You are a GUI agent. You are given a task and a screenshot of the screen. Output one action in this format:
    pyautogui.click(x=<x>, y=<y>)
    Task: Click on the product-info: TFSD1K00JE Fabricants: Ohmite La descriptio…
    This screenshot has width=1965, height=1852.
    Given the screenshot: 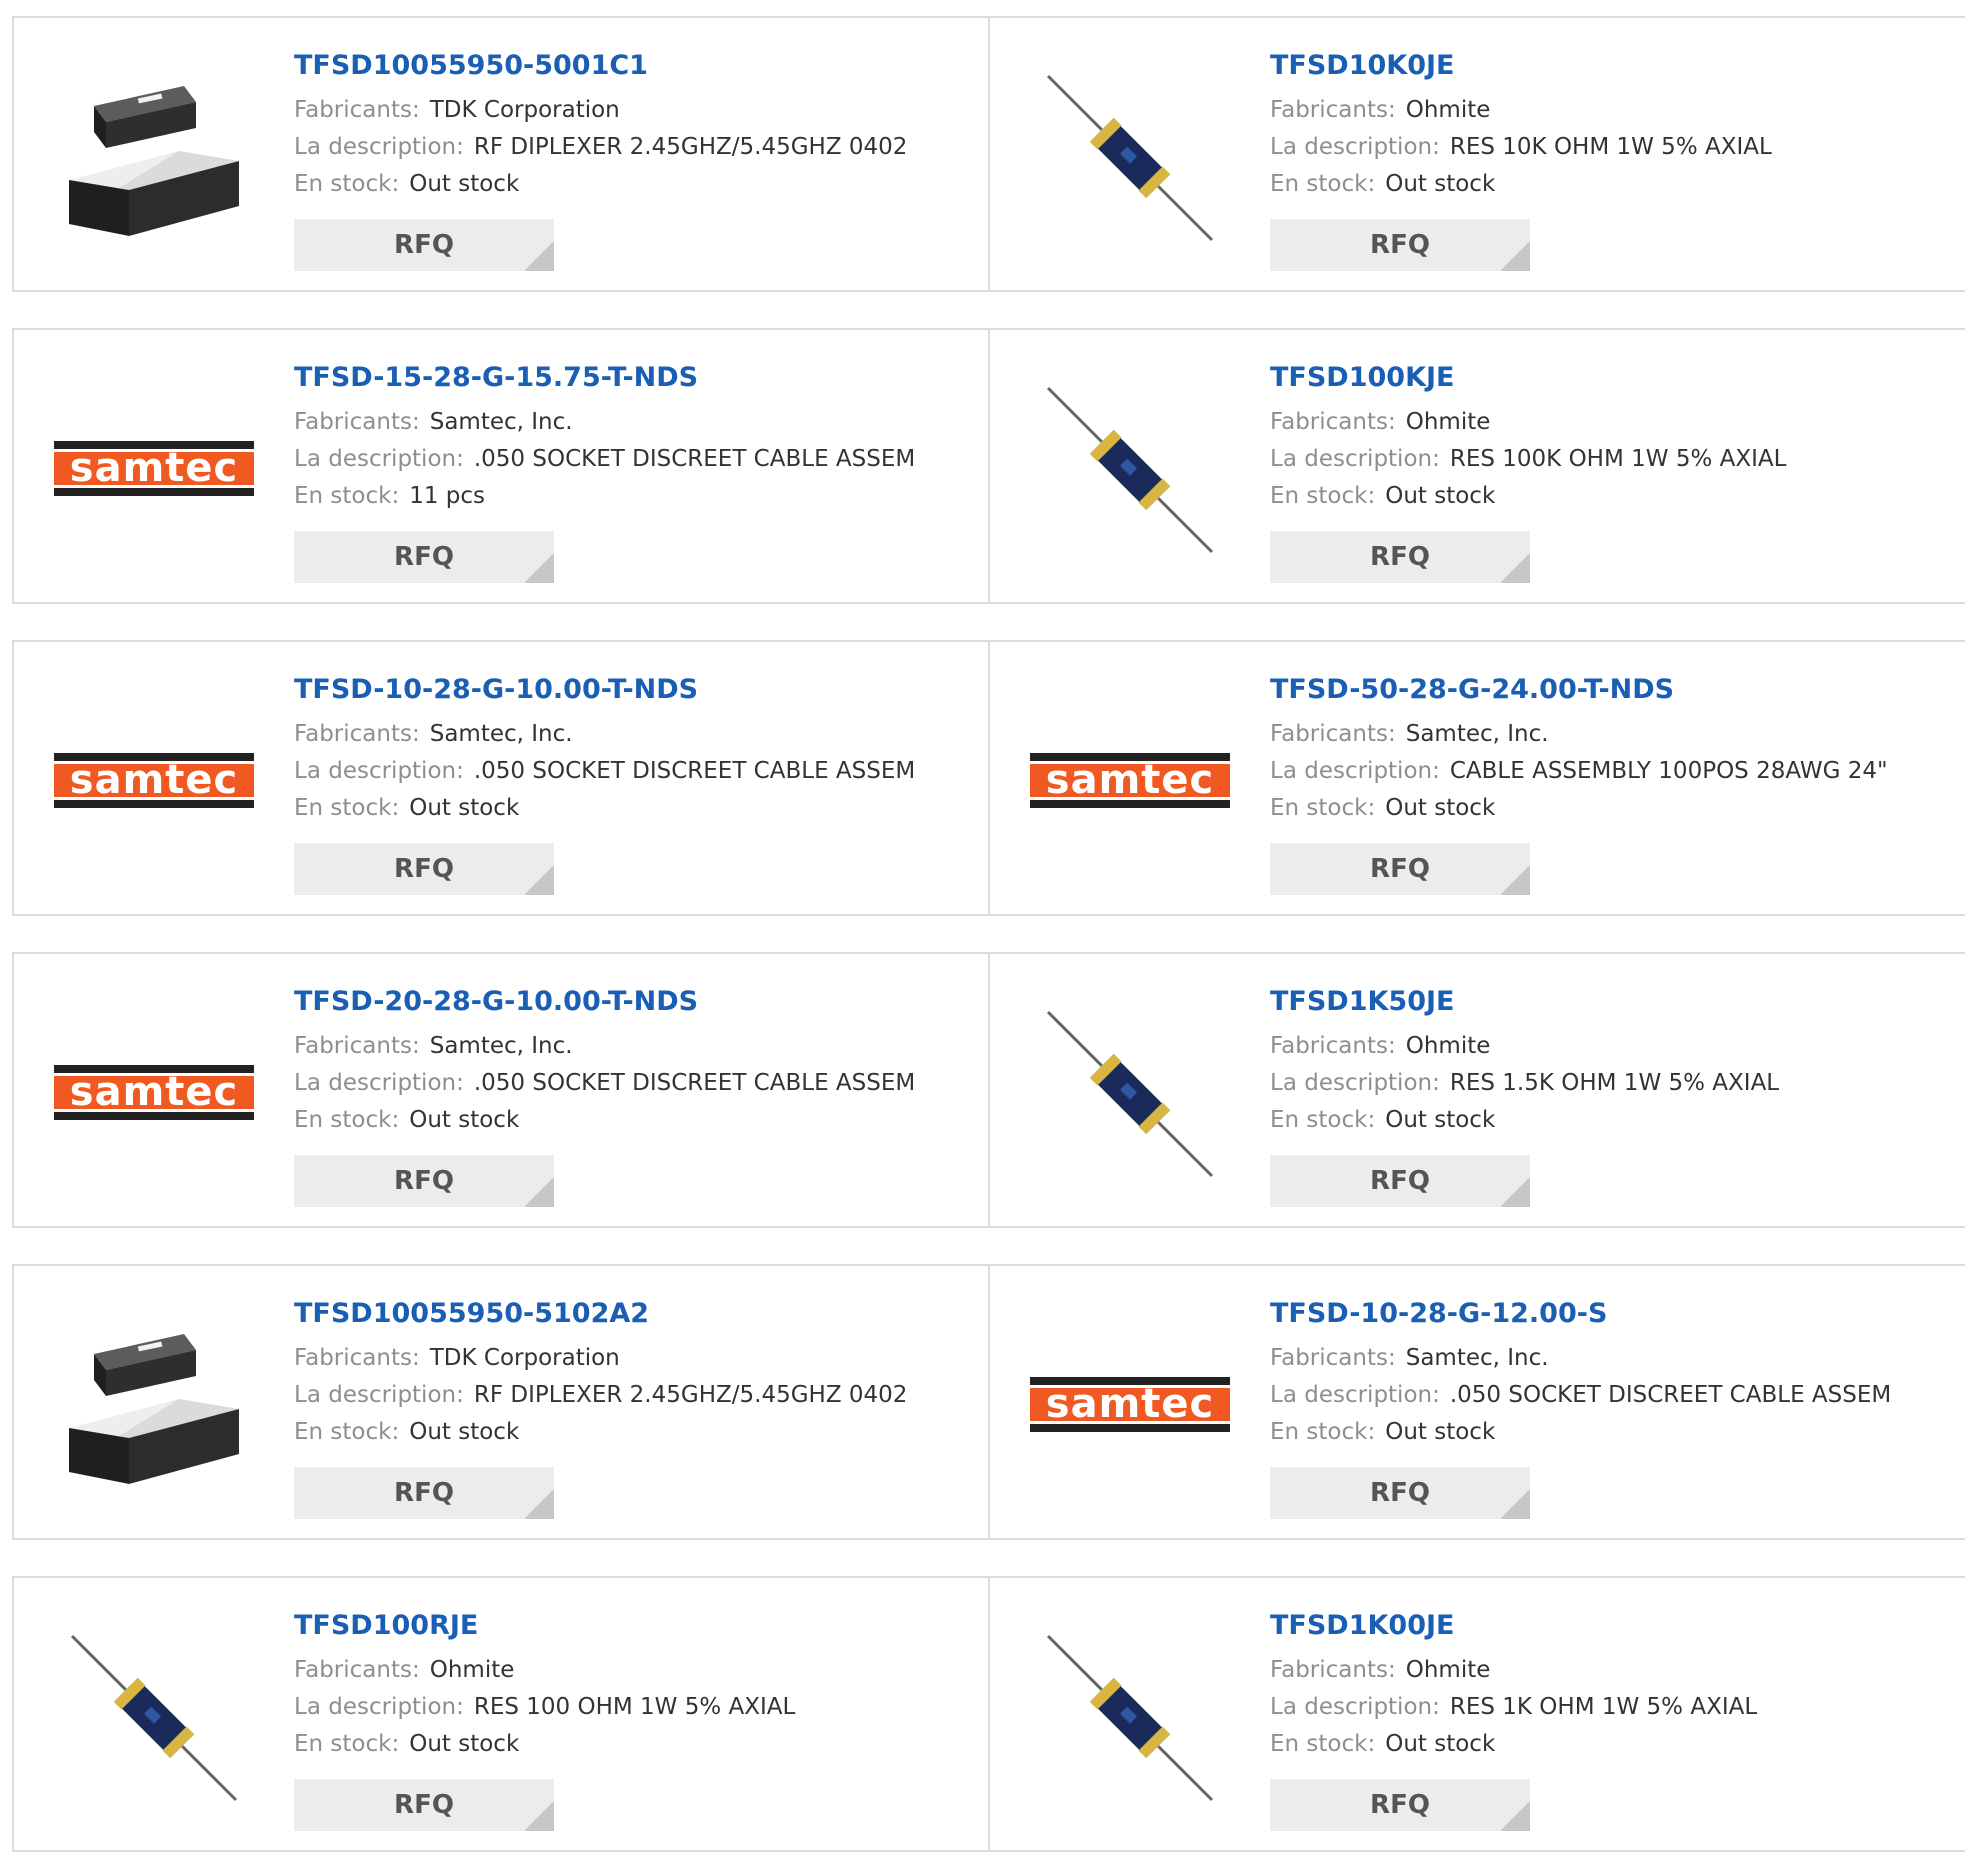 What is the action you would take?
    pyautogui.click(x=1613, y=1685)
    